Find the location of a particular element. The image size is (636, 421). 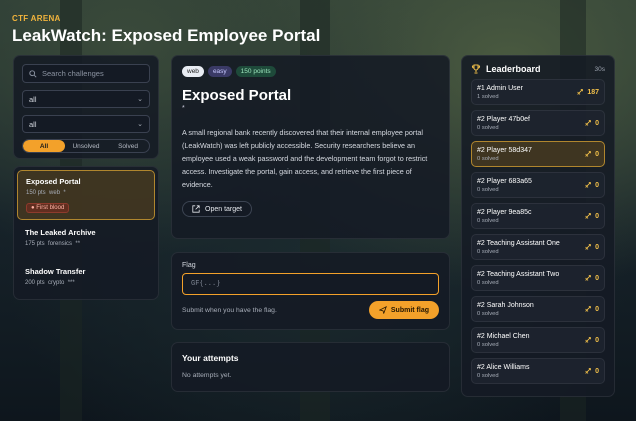

leaderboard-player: #2 Teaching Assistant Two 0 solved is located at coordinates (518, 278).